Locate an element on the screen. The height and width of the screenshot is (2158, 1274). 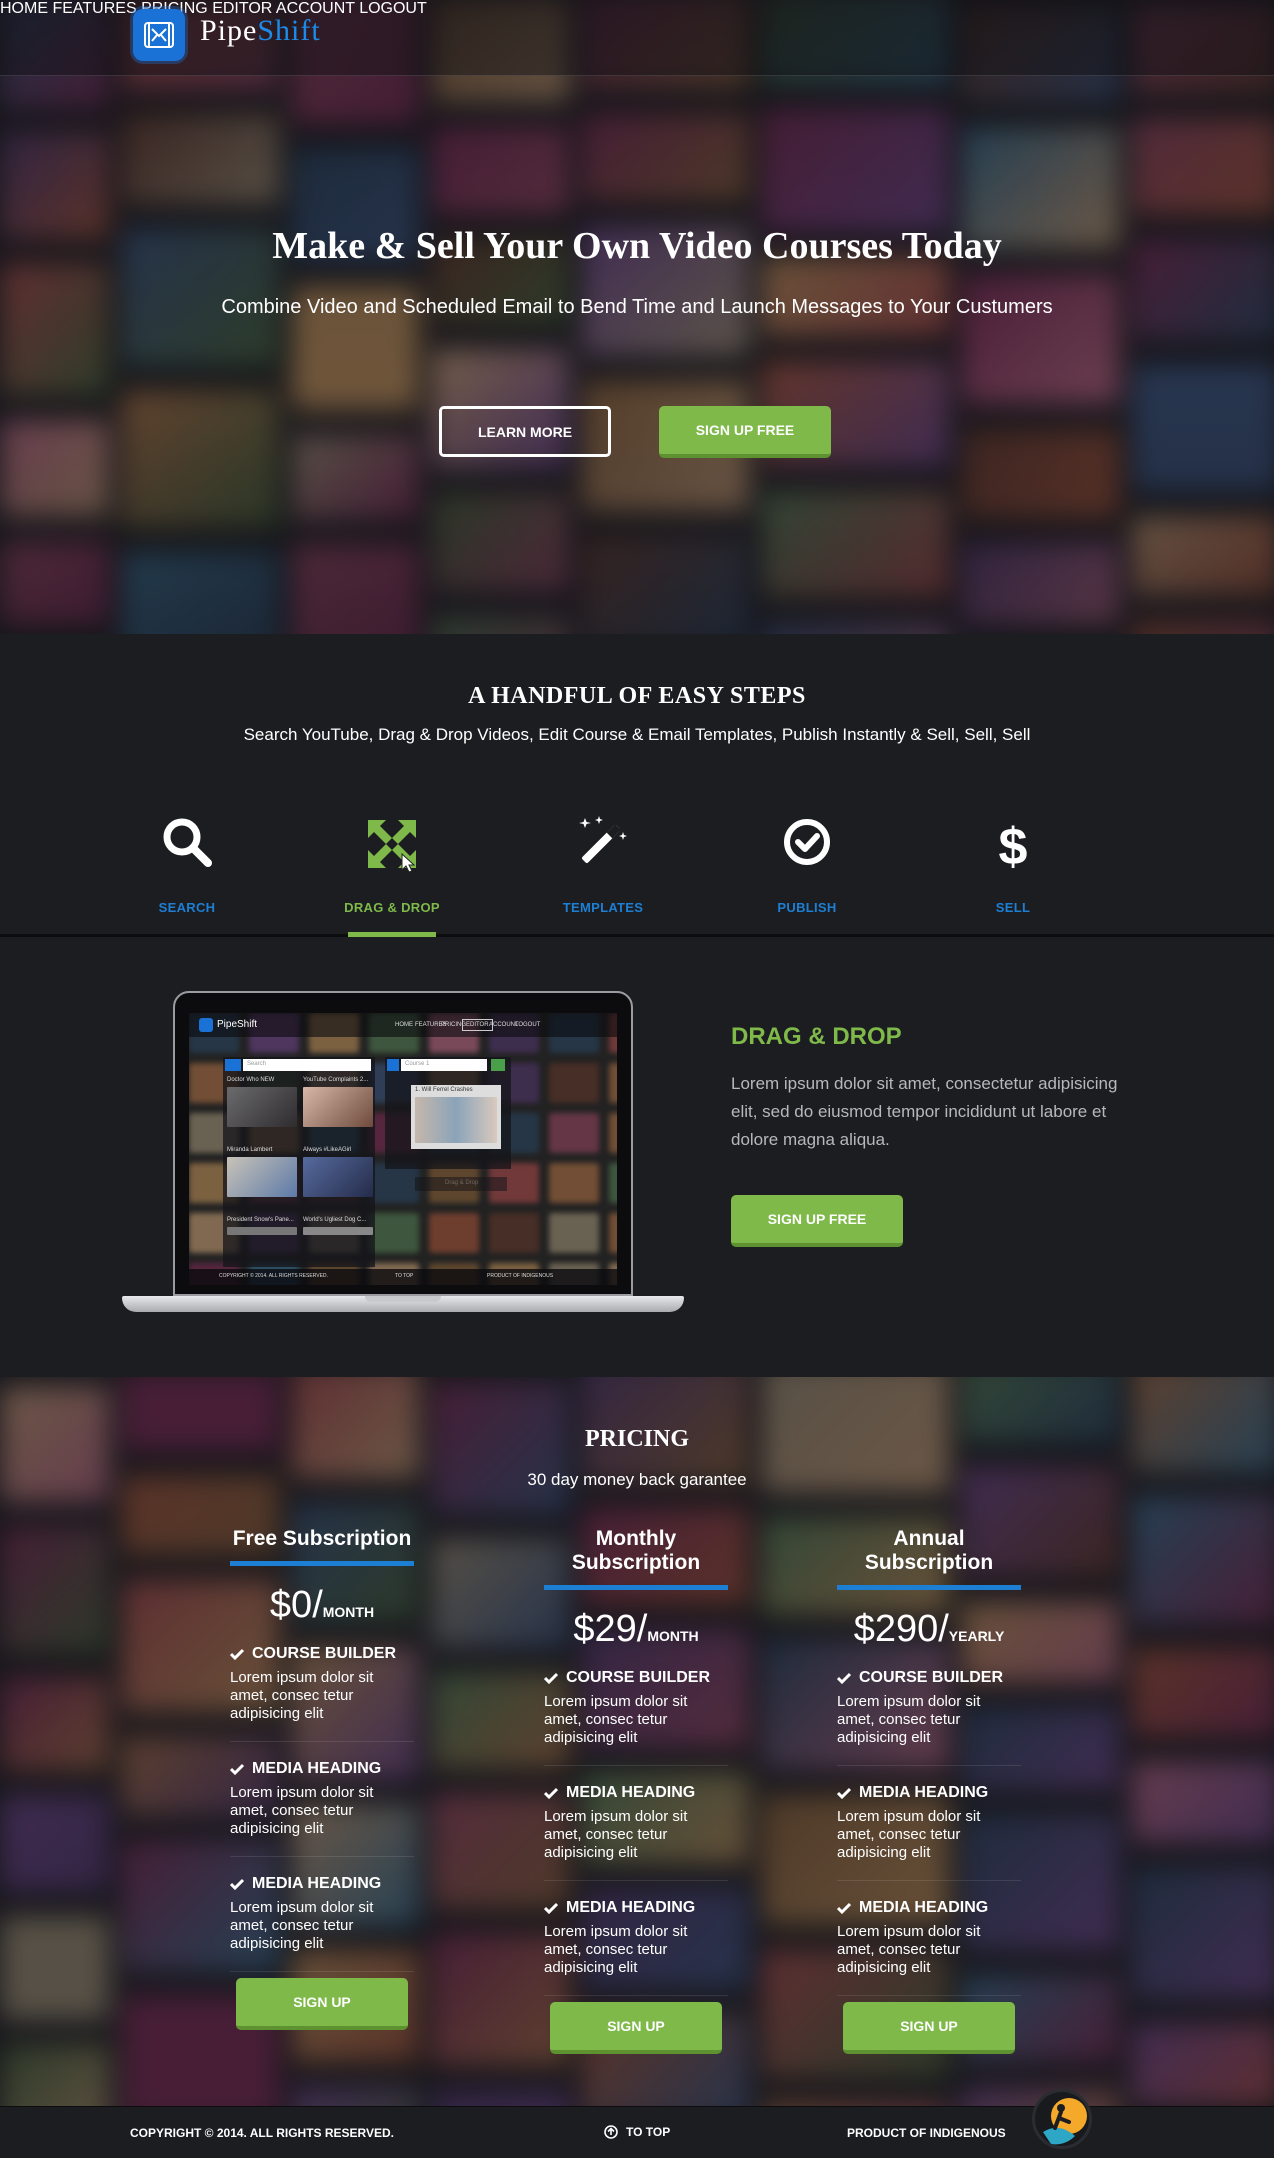
plan-name: Annual Subscription is located at coordinates (929, 1558).